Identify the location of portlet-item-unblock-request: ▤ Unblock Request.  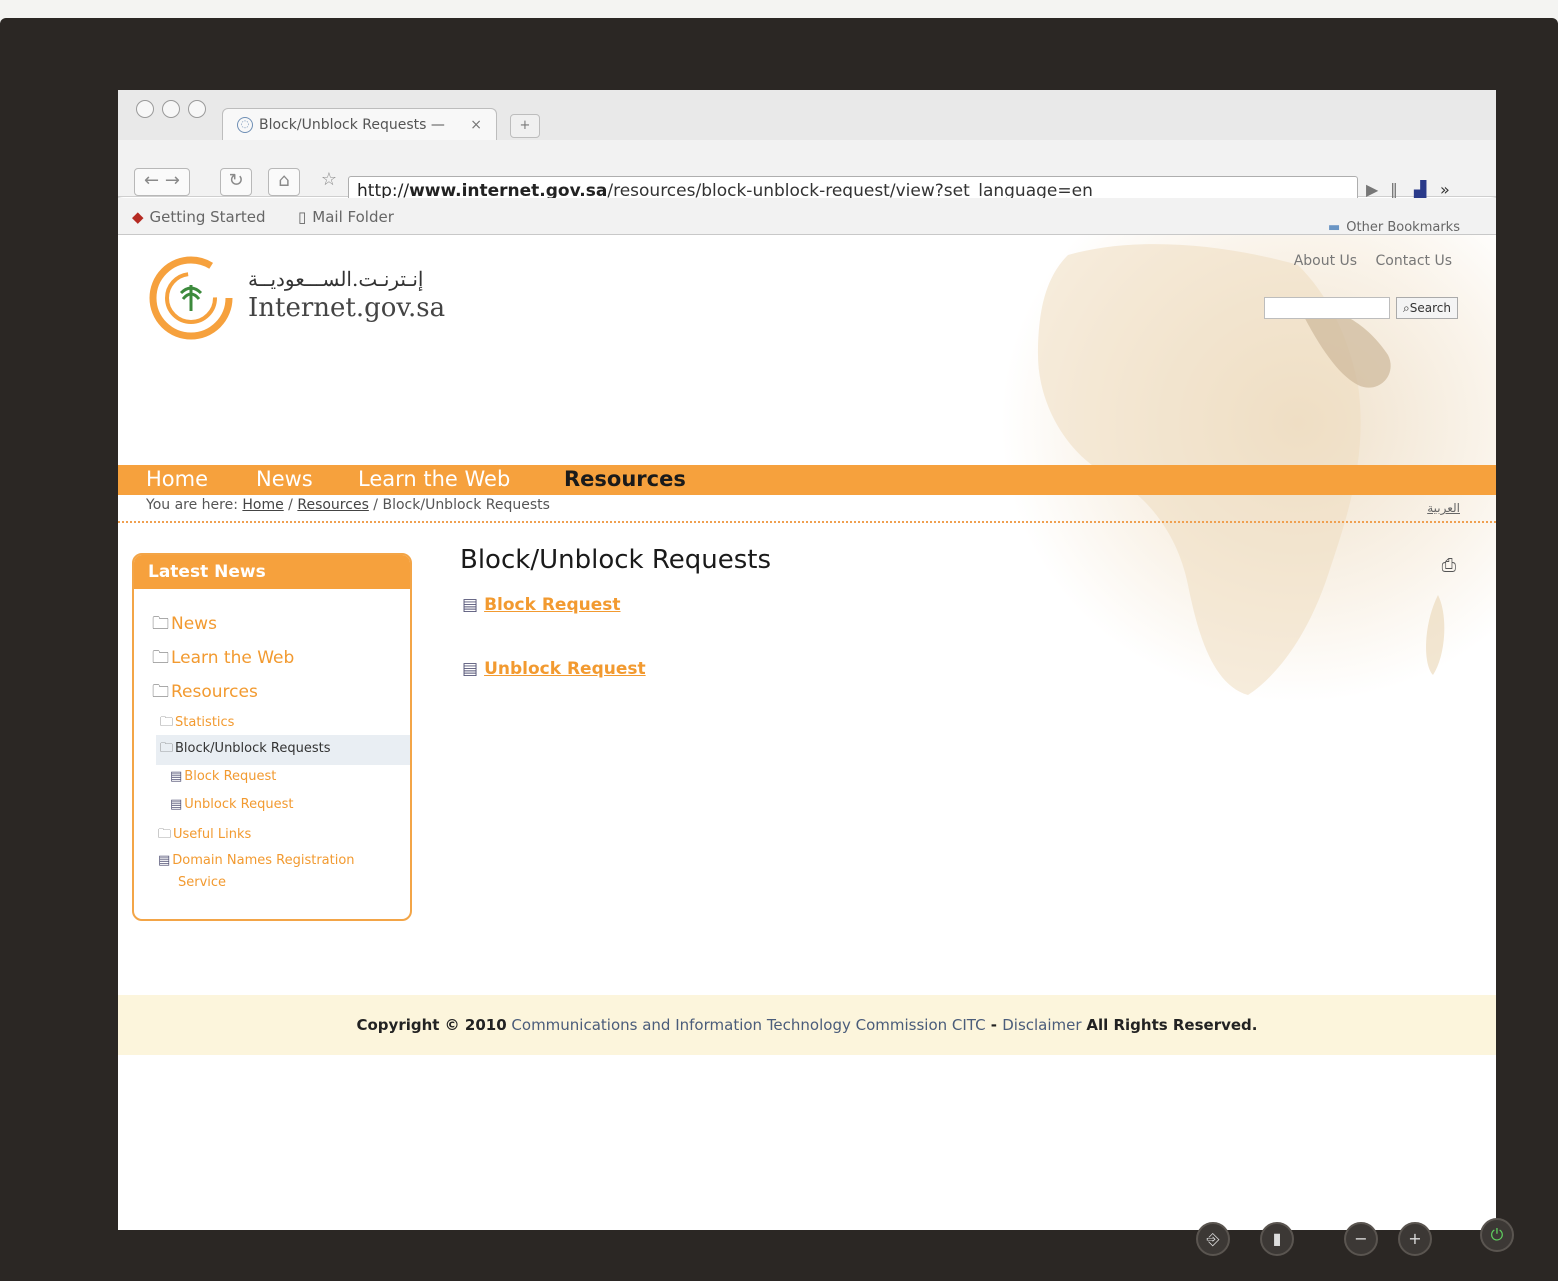
(231, 804).